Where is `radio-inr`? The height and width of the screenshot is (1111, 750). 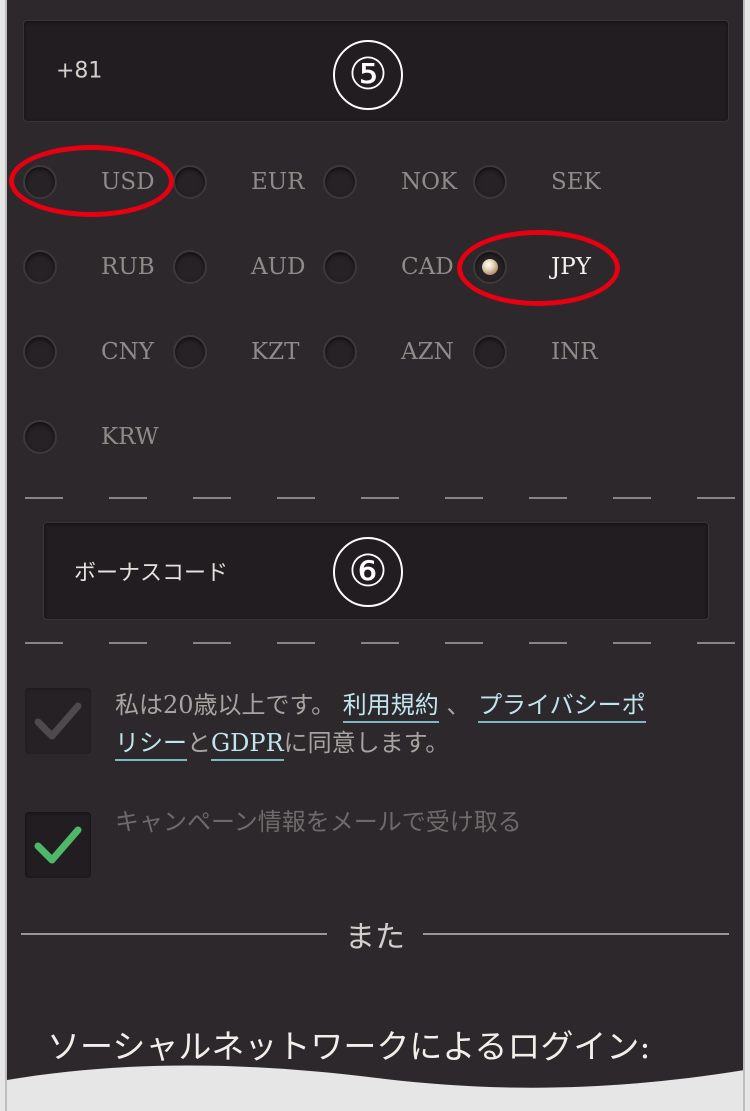 radio-inr is located at coordinates (490, 352).